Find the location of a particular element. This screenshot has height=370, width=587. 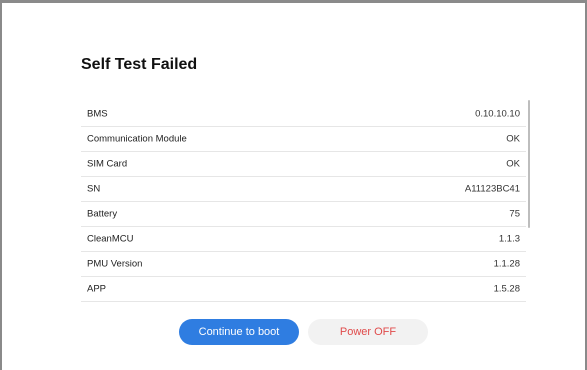

item-label: SIM Card is located at coordinates (107, 164).